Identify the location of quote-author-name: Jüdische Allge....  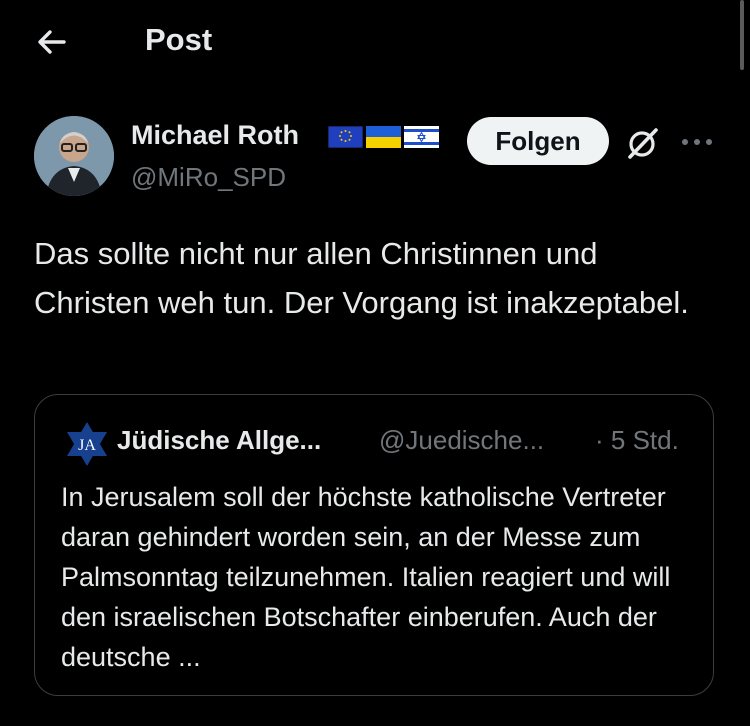
(219, 440).